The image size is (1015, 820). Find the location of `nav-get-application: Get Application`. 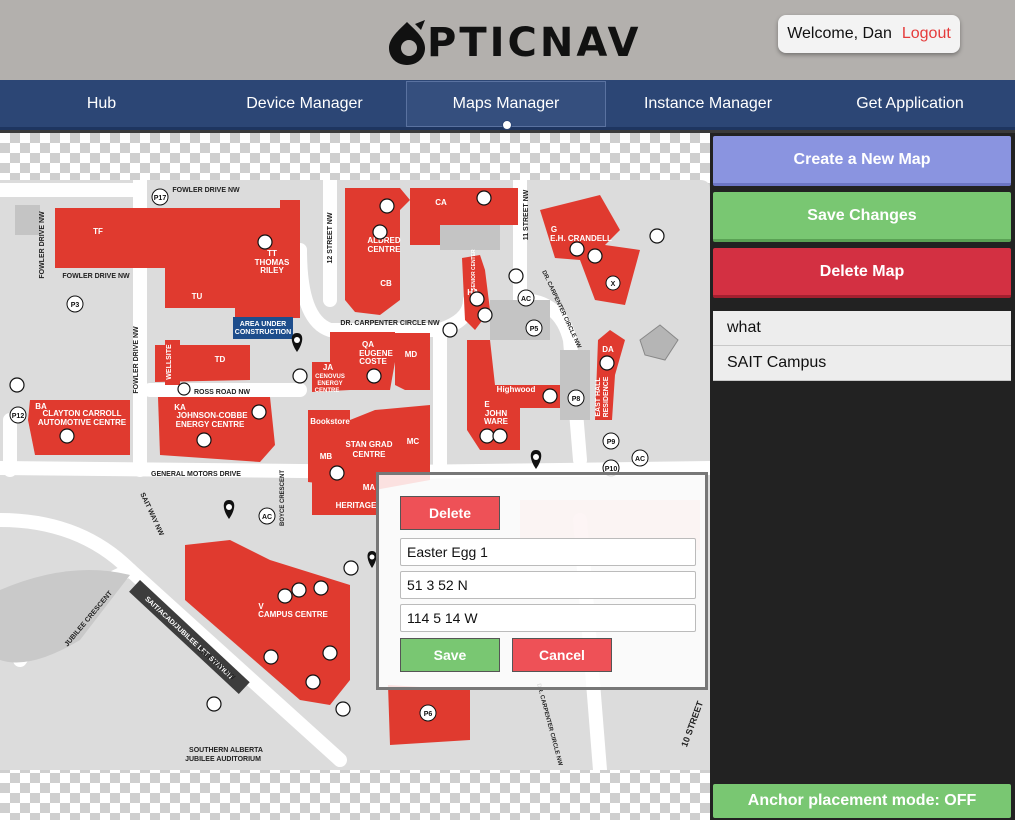

nav-get-application: Get Application is located at coordinates (910, 104).